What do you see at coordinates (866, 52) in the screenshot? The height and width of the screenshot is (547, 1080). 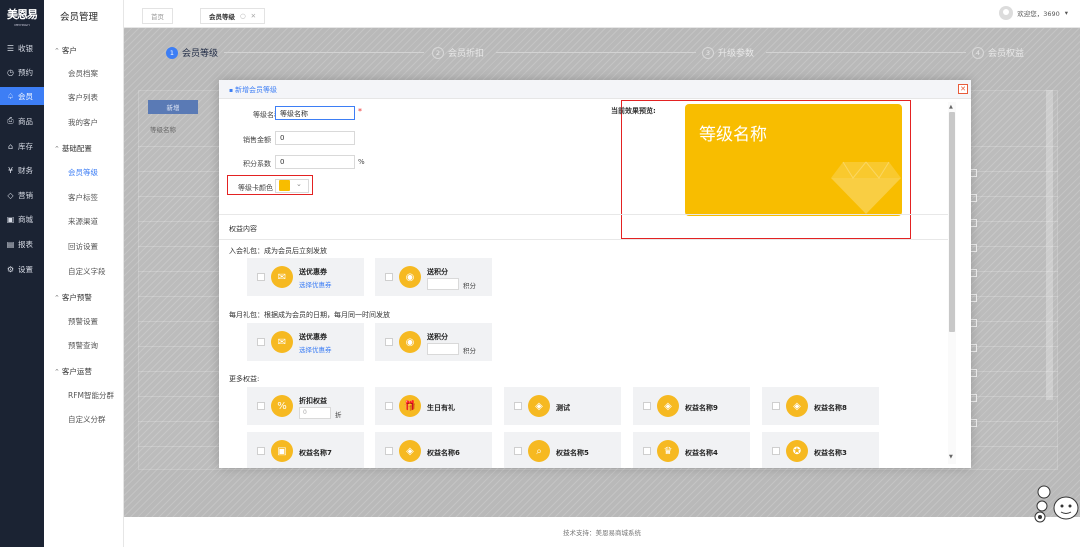 I see `step-connector` at bounding box center [866, 52].